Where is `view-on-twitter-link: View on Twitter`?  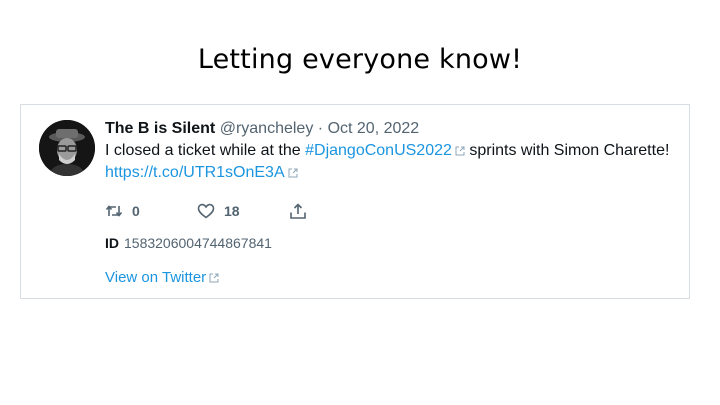
view-on-twitter-link: View on Twitter is located at coordinates (162, 277).